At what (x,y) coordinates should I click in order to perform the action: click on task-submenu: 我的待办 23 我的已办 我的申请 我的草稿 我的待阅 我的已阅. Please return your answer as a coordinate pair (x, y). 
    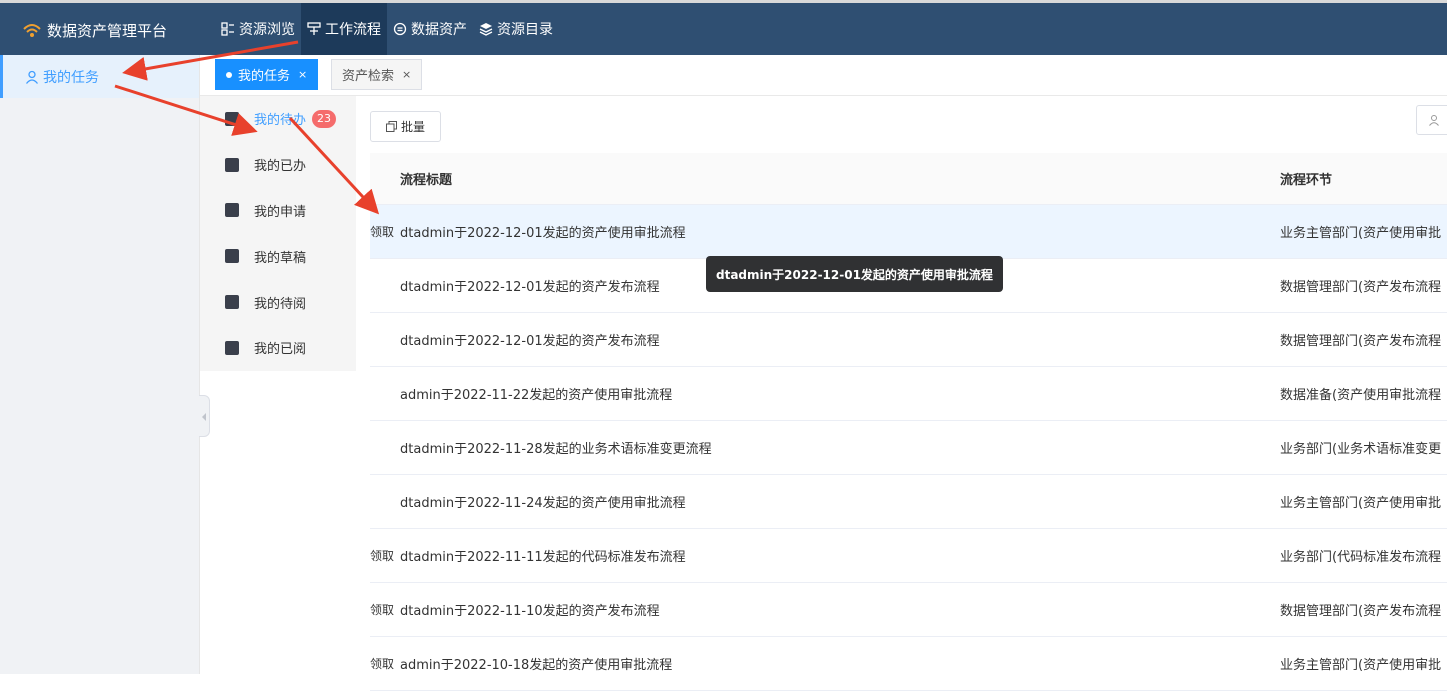
    Looking at the image, I should click on (278, 233).